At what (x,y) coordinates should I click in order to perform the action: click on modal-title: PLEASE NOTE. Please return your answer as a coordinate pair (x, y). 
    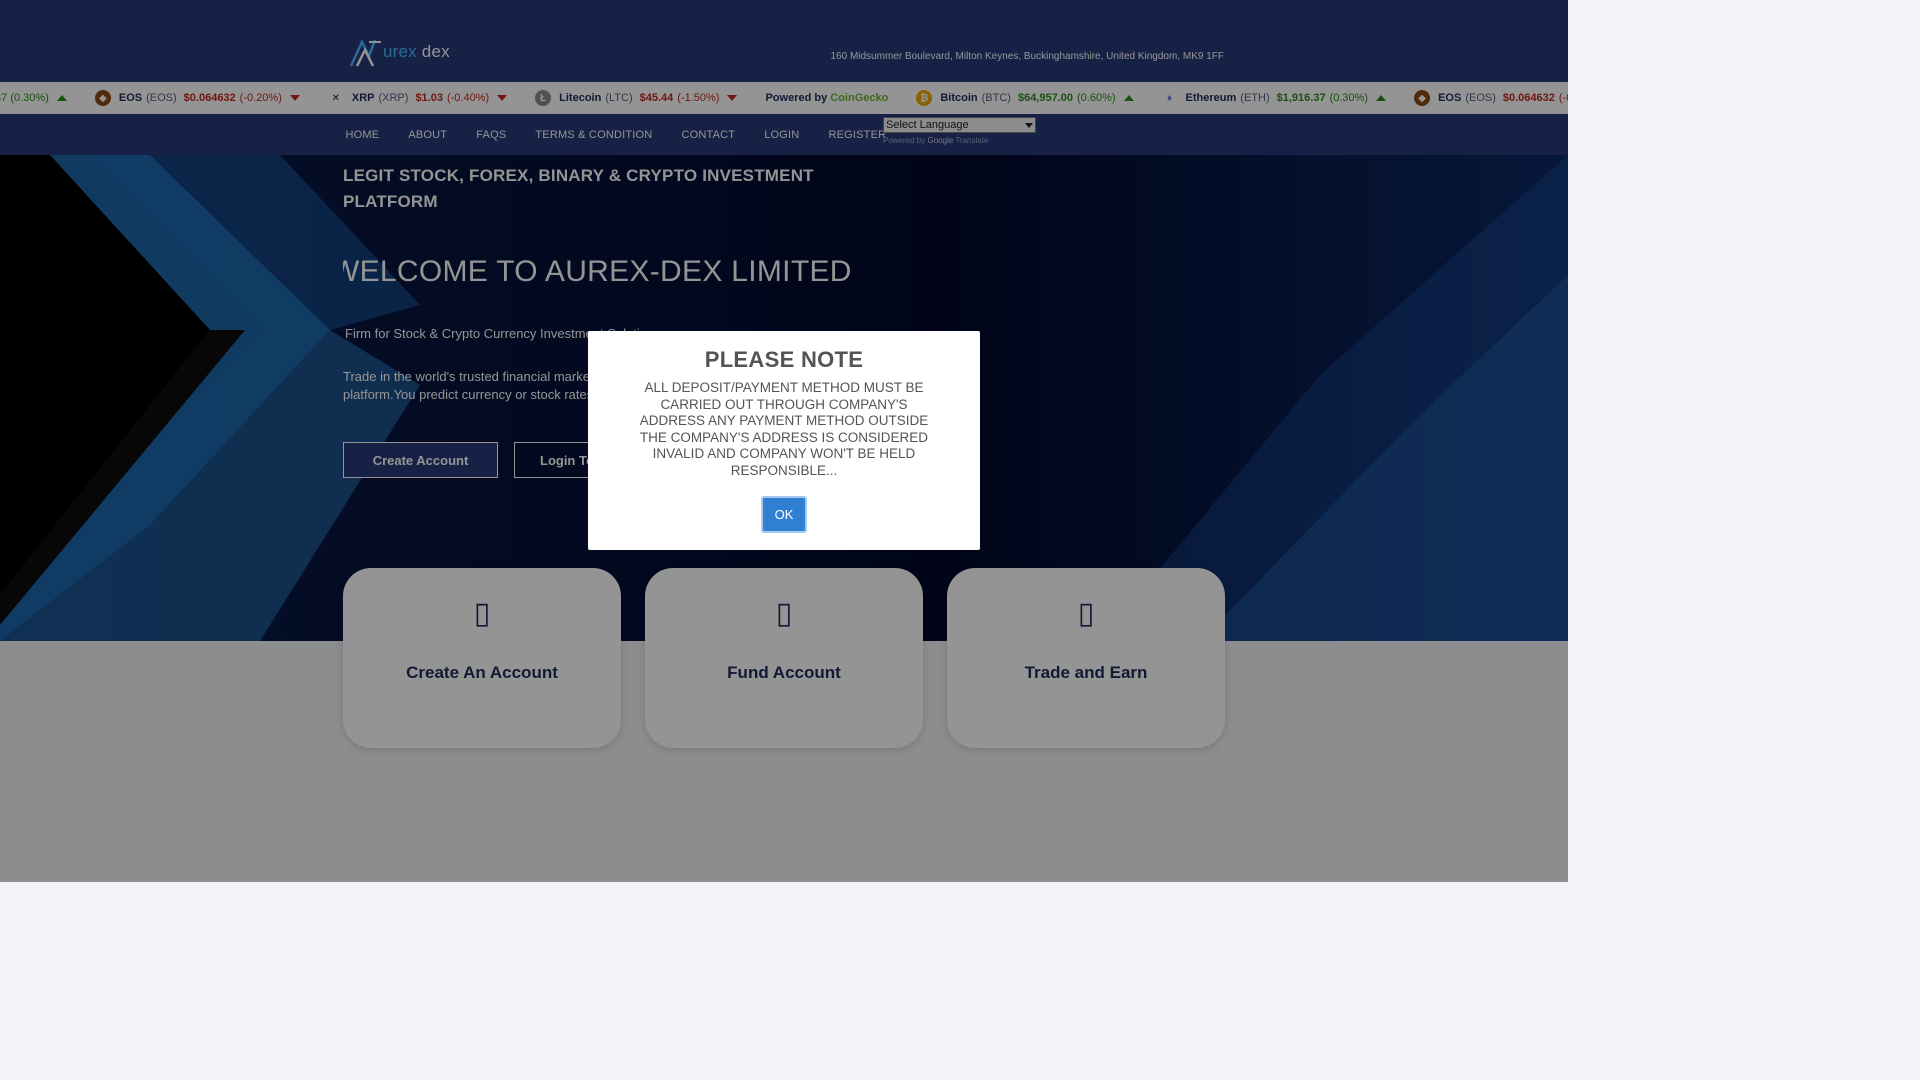
    Looking at the image, I should click on (784, 359).